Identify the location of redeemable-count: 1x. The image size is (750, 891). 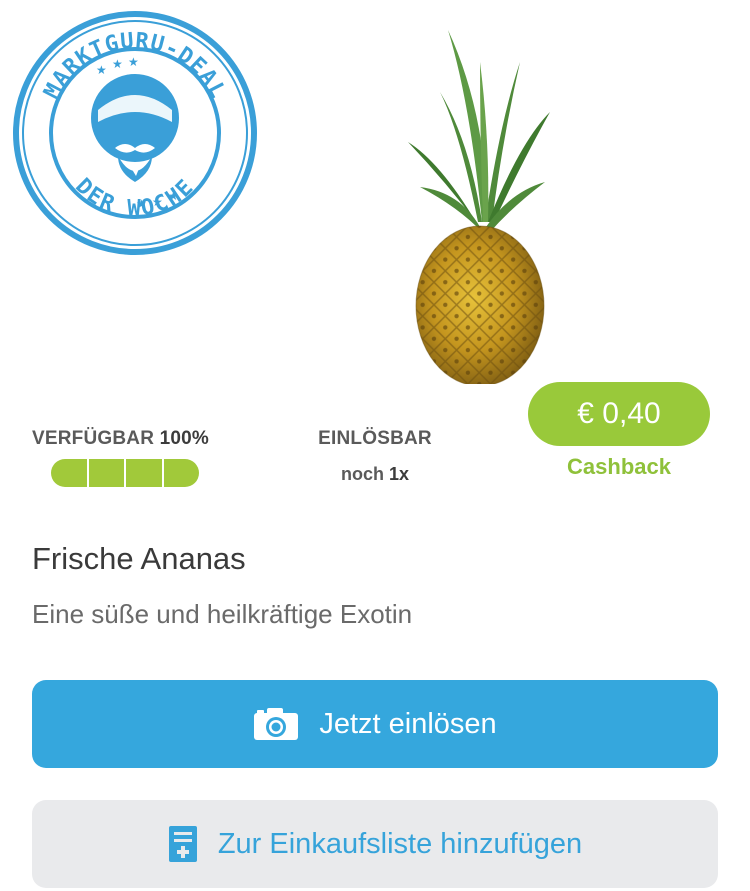
(399, 474).